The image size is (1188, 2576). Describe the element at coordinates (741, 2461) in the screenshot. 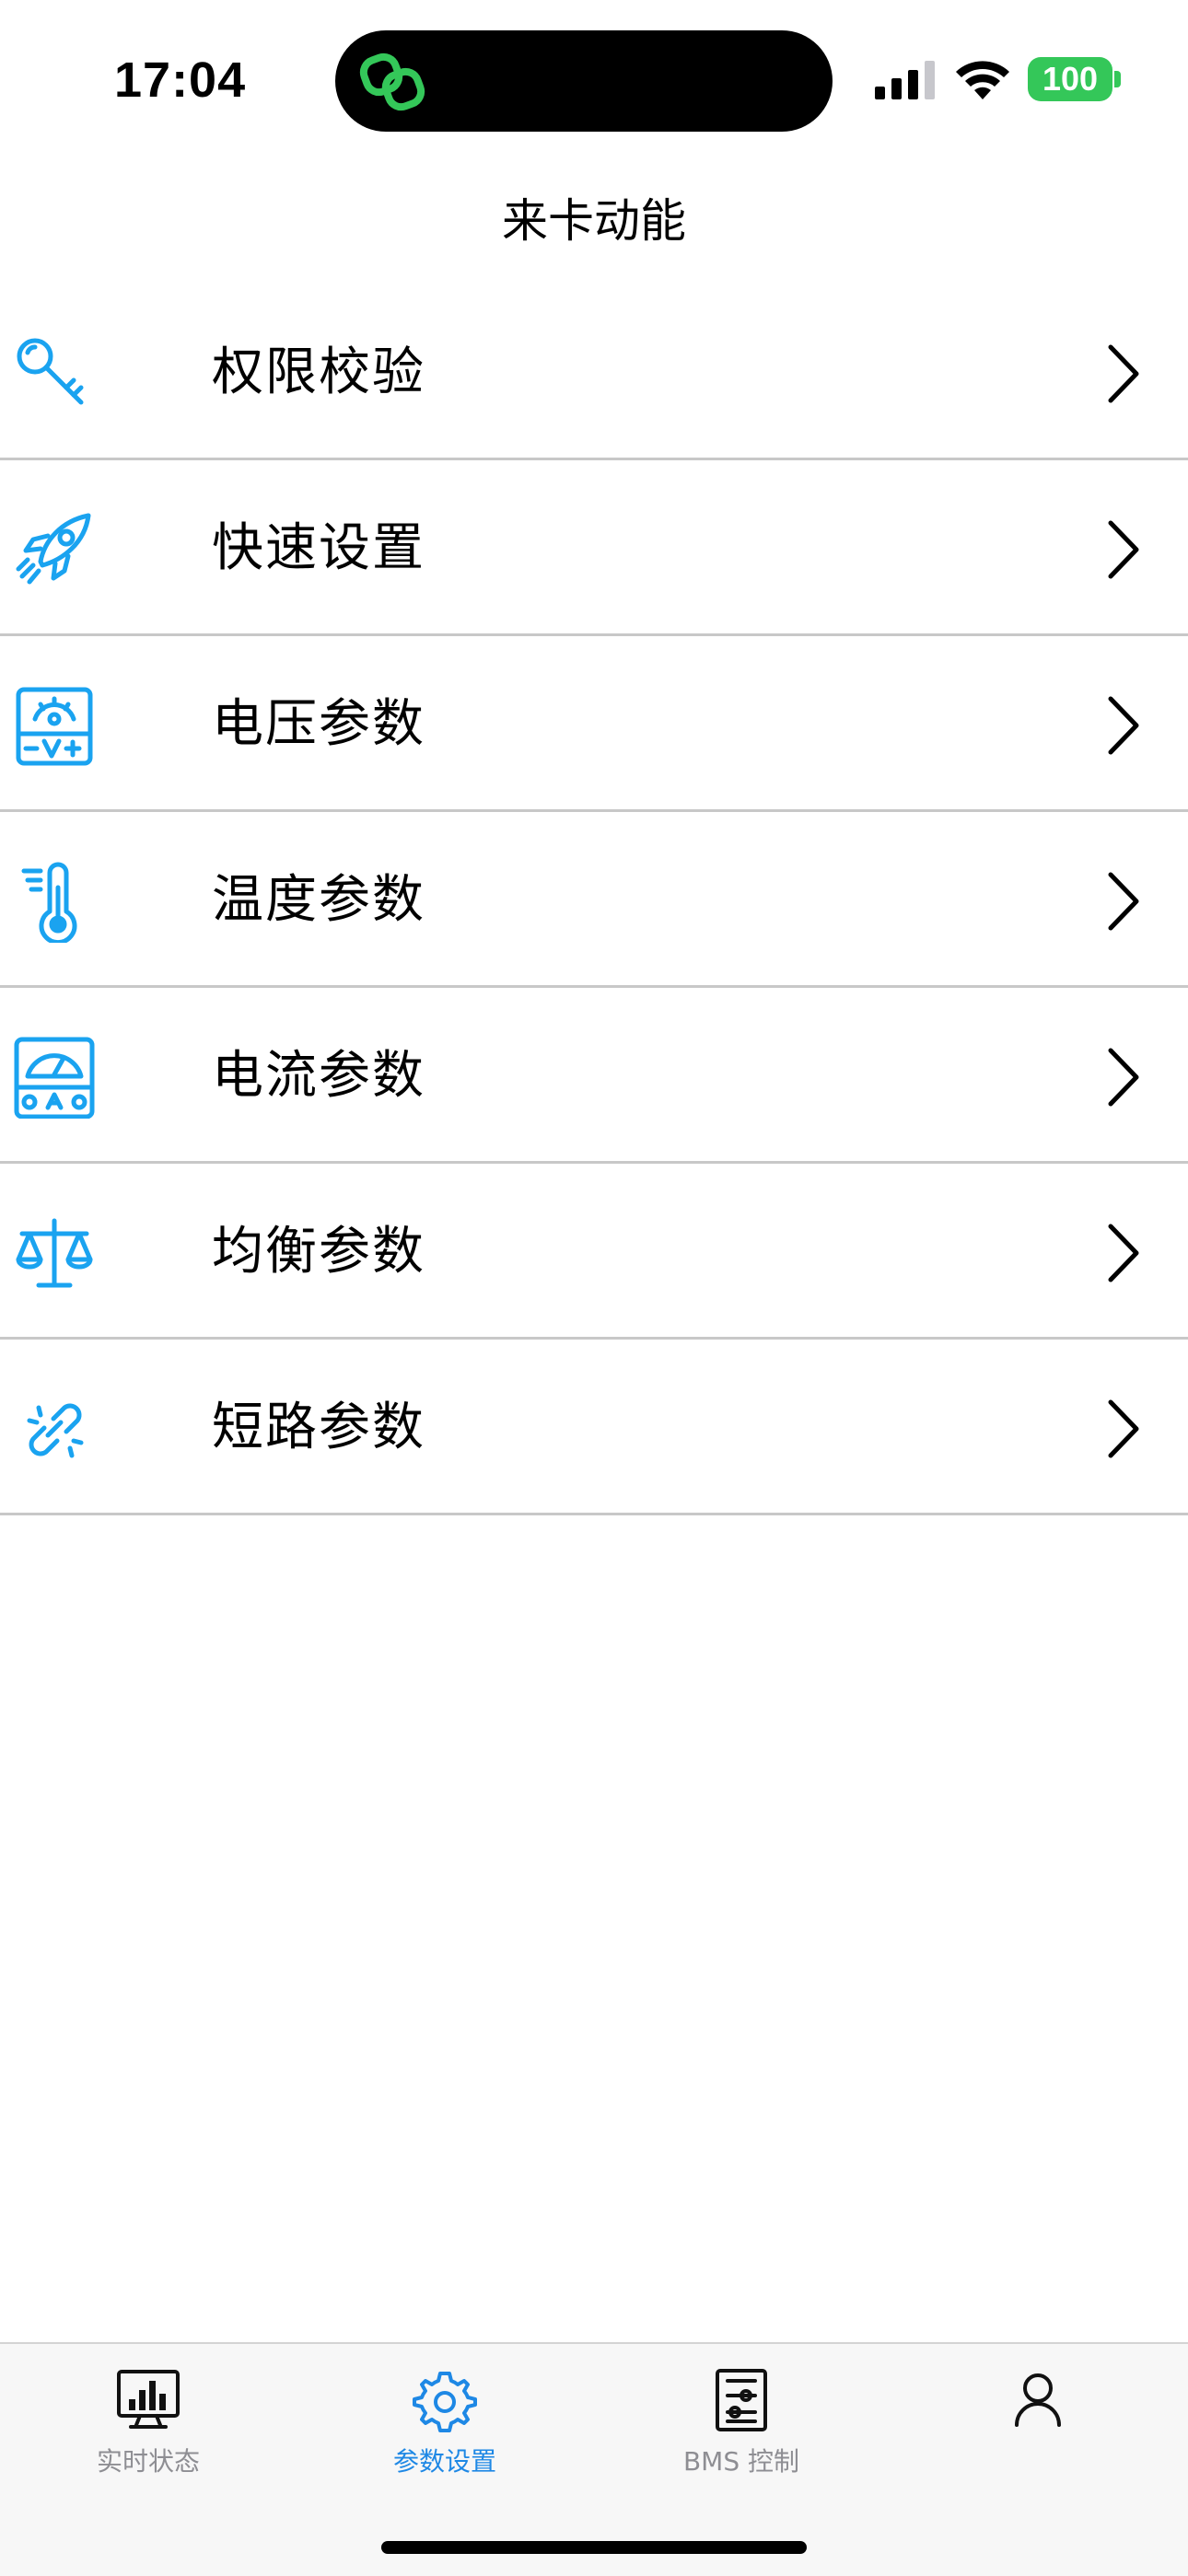

I see `tab-label: BMS 控制` at that location.